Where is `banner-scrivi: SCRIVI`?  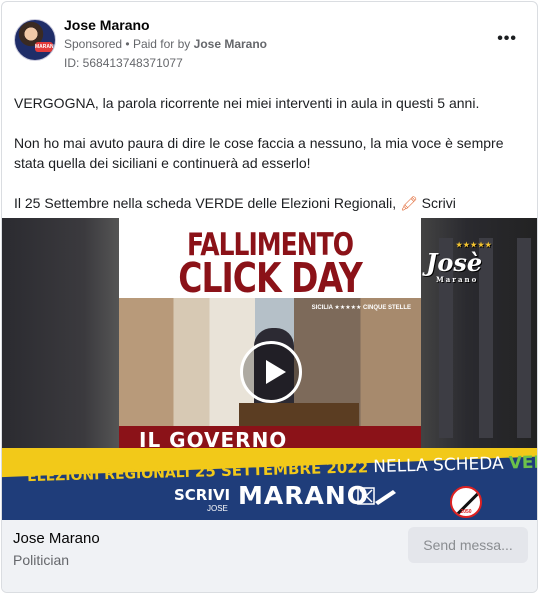
banner-scrivi: SCRIVI is located at coordinates (202, 495).